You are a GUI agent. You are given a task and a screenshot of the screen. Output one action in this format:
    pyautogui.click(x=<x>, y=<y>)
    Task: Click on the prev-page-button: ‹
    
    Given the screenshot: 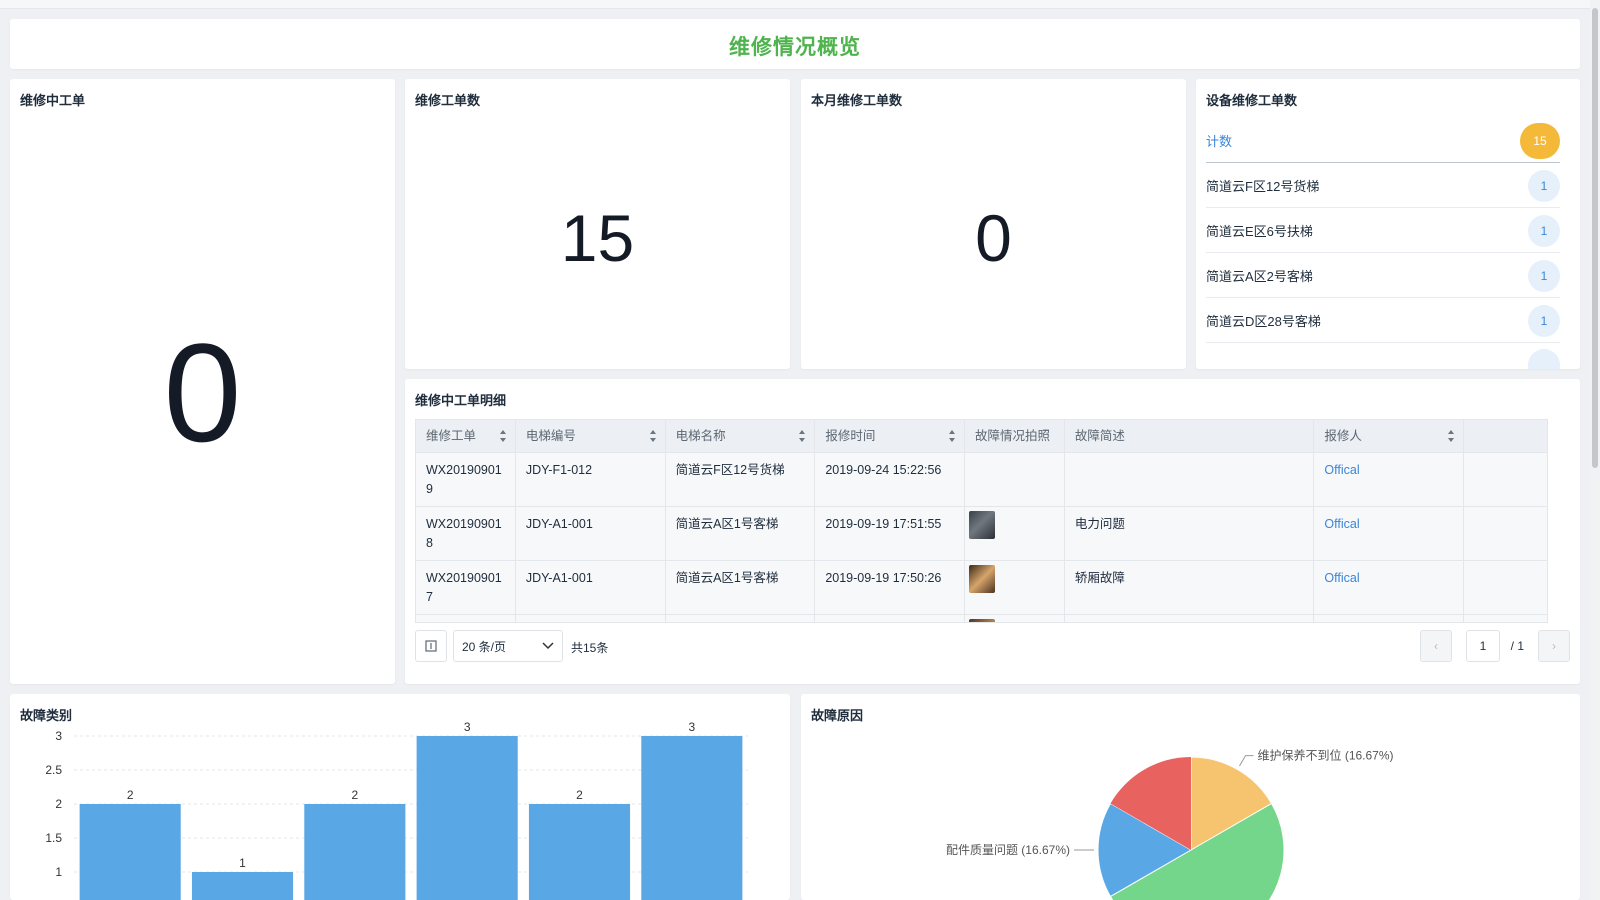 What is the action you would take?
    pyautogui.click(x=1436, y=646)
    